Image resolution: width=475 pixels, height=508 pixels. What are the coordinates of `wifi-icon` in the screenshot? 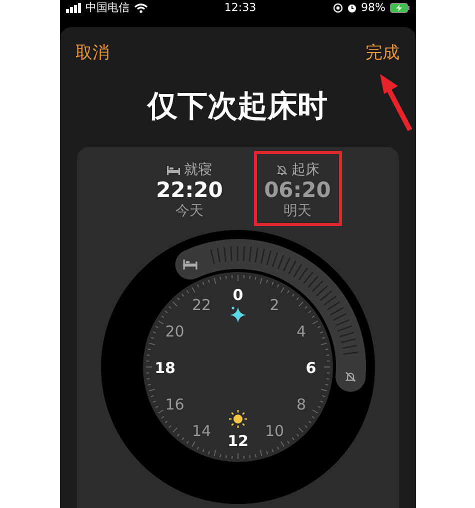 It's located at (141, 7).